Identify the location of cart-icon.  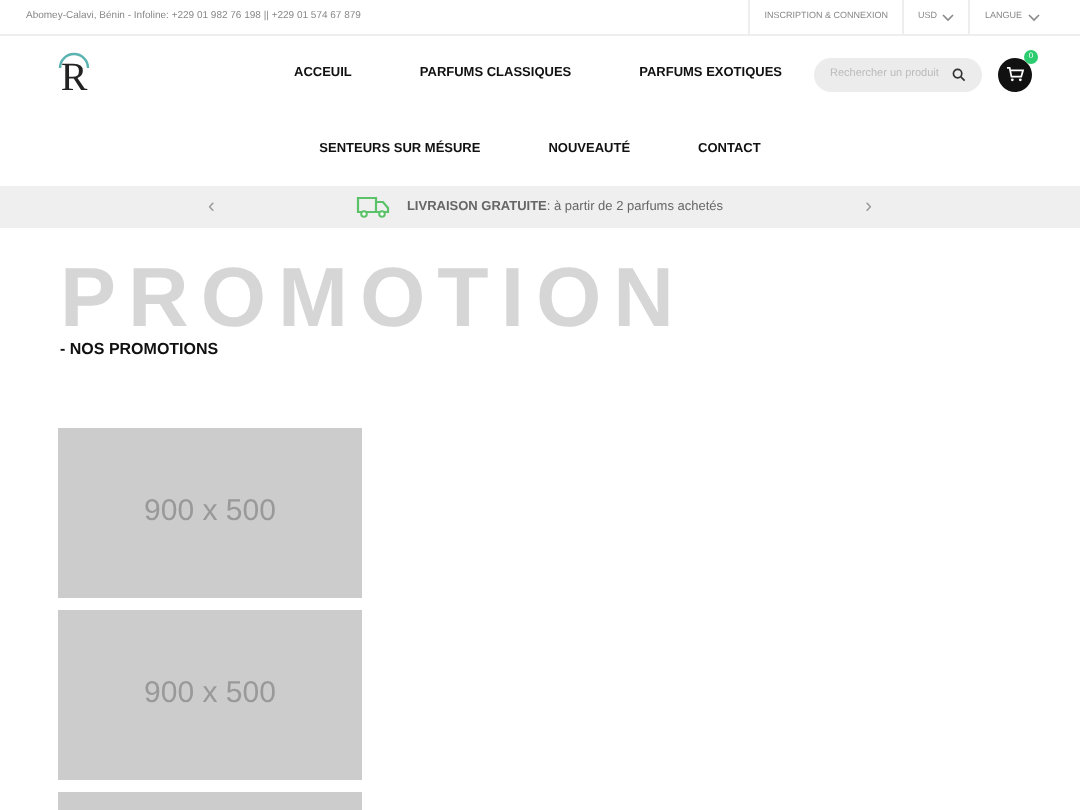
(1015, 74).